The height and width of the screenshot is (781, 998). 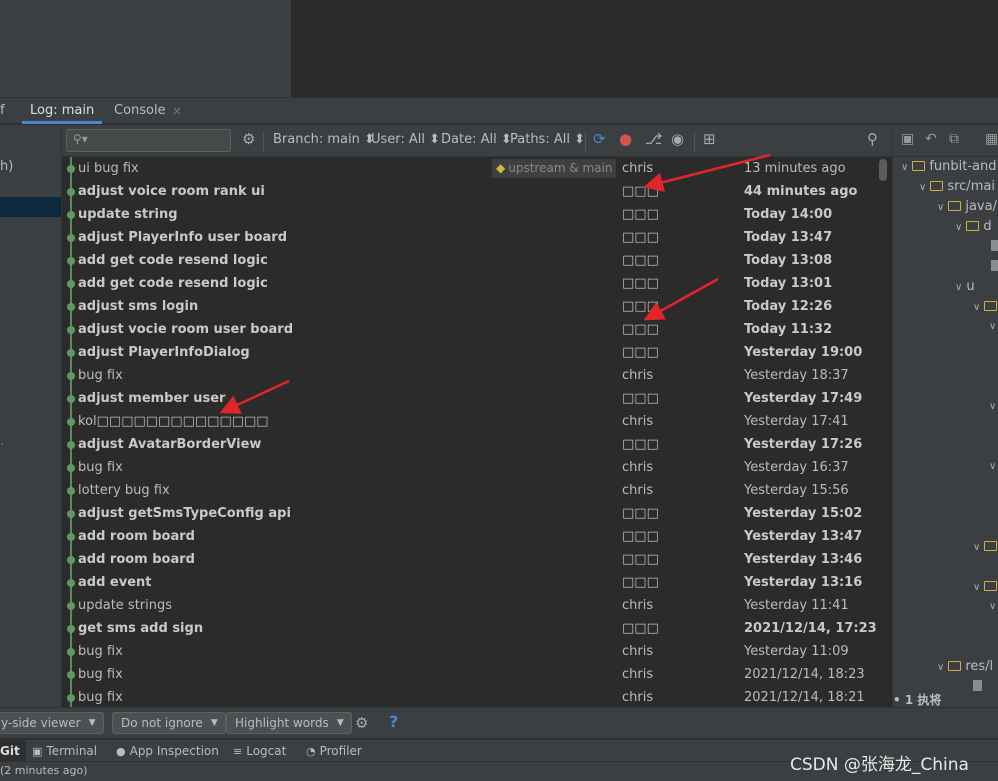 I want to click on new-tab-icon: ⊞, so click(x=709, y=139).